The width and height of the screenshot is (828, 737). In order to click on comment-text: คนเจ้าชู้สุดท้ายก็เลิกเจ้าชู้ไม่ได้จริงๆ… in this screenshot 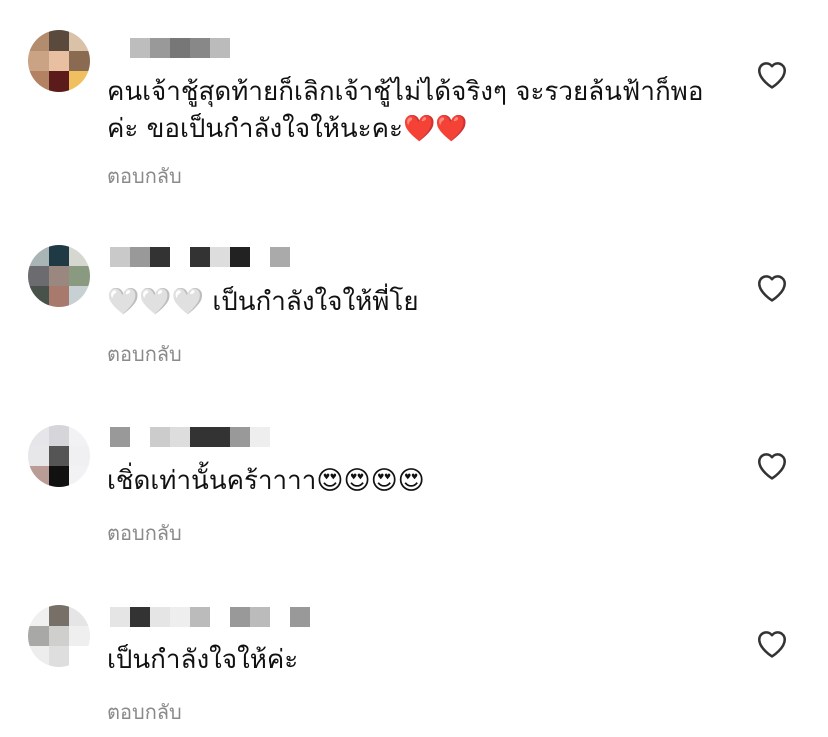, I will do `click(417, 111)`.